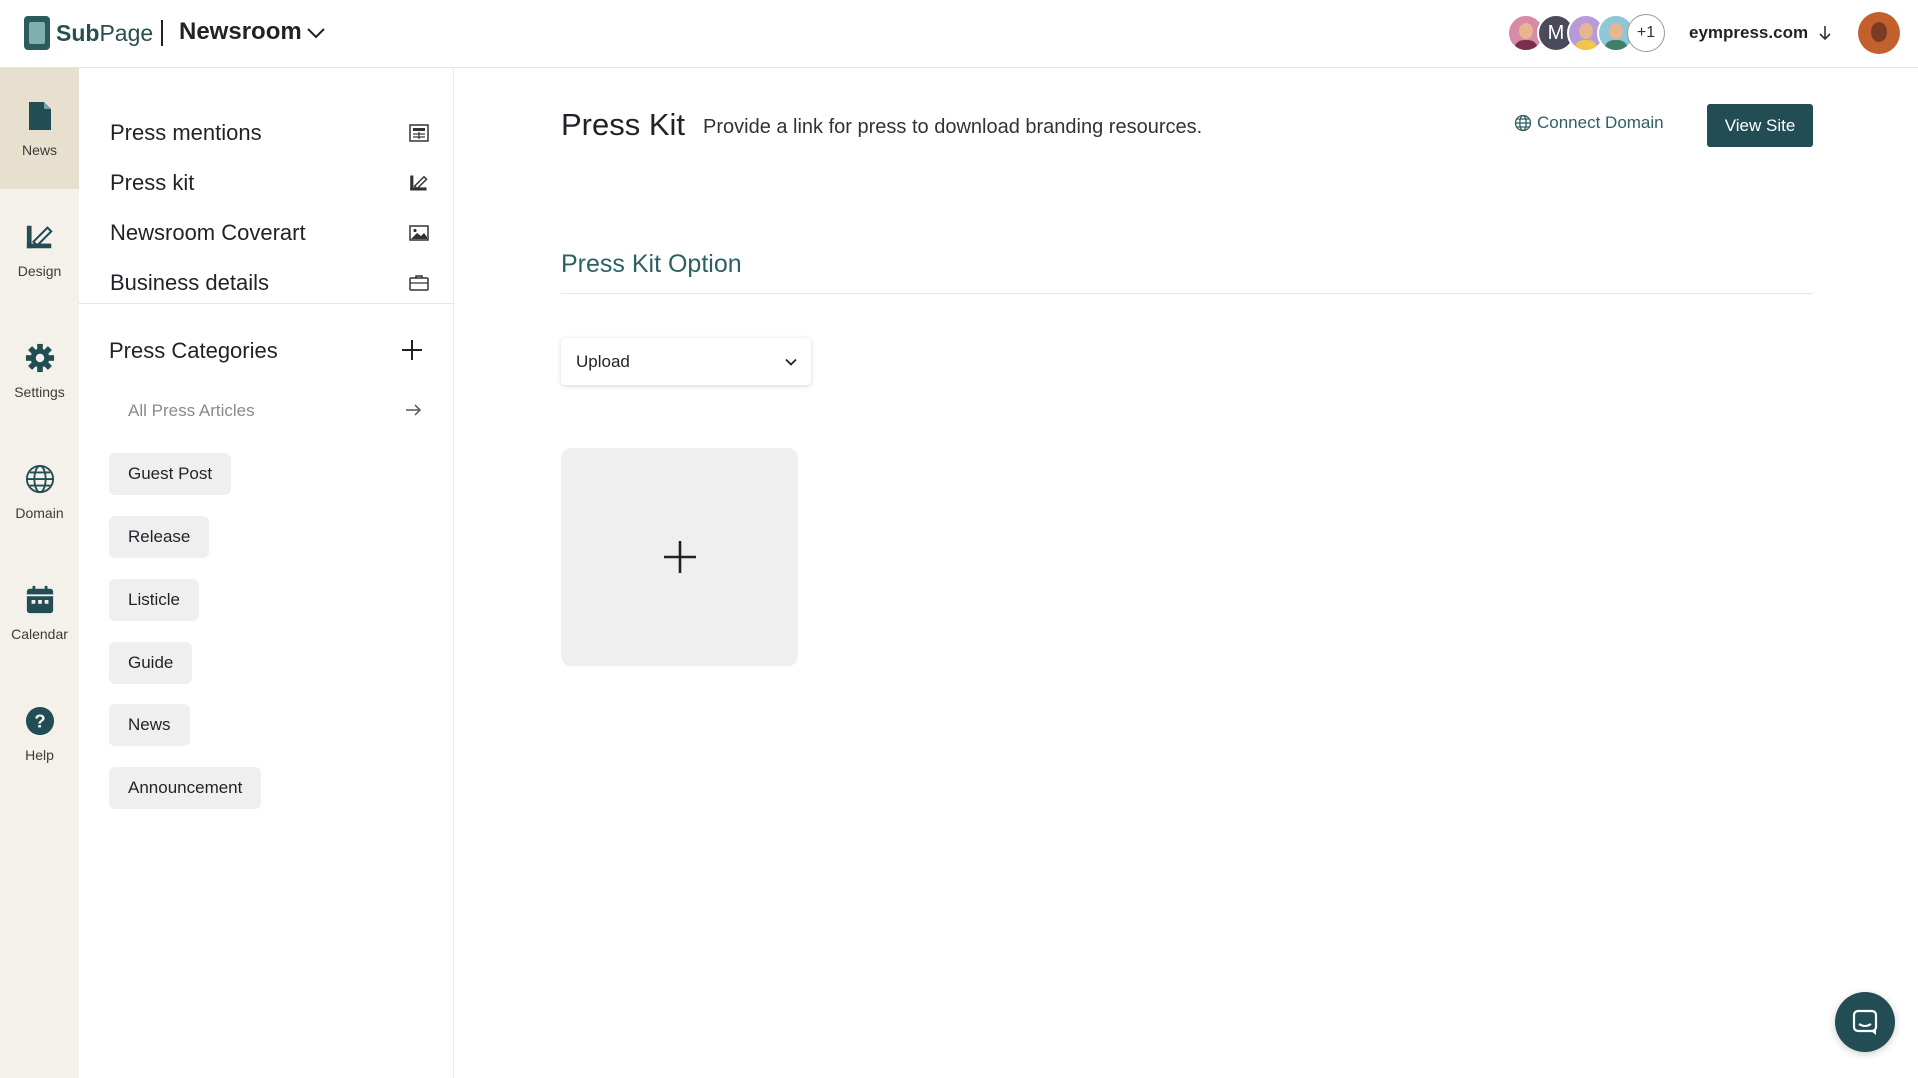  What do you see at coordinates (270, 133) in the screenshot?
I see `nav-item-press-mentions: Press mentions` at bounding box center [270, 133].